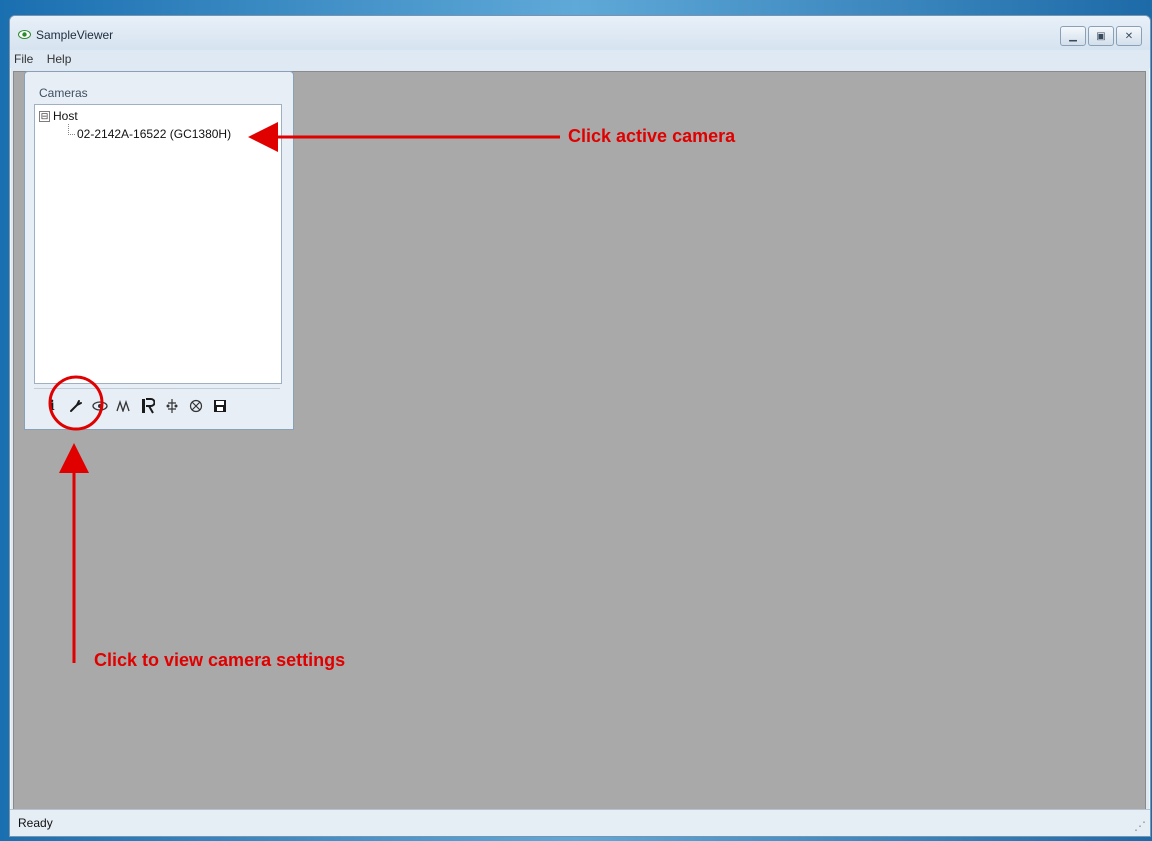  Describe the element at coordinates (76, 403) in the screenshot. I see `settings-highlight-circle` at that location.